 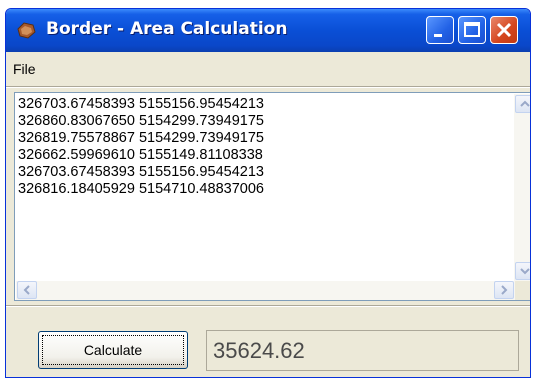 What do you see at coordinates (268, 306) in the screenshot?
I see `bottom-divider` at bounding box center [268, 306].